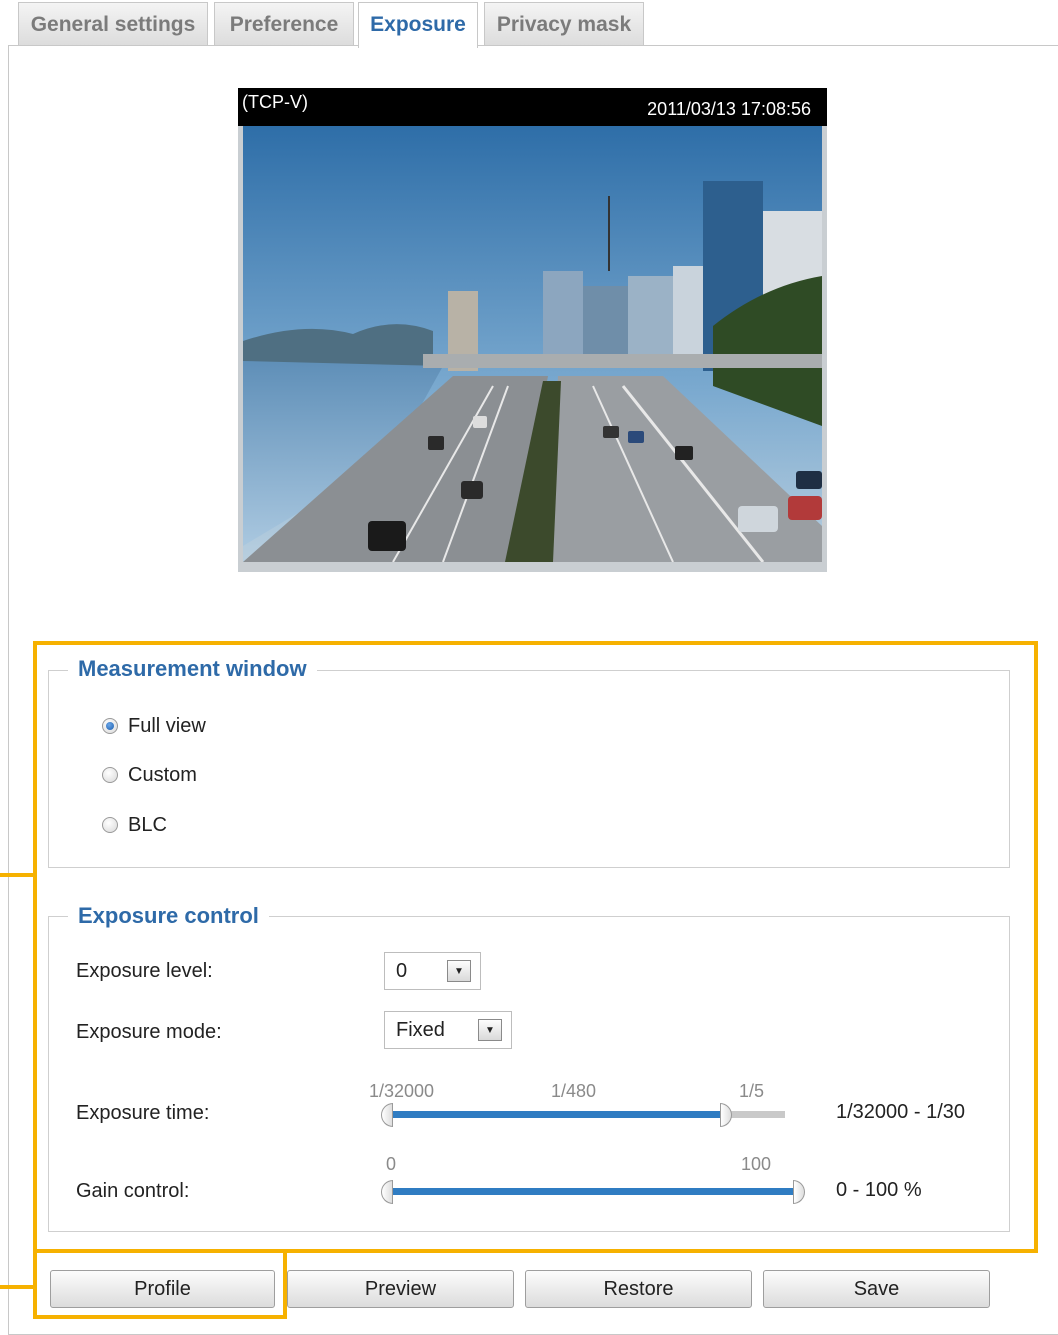 The height and width of the screenshot is (1335, 1058). I want to click on exposure-time-slider-fill, so click(556, 1114).